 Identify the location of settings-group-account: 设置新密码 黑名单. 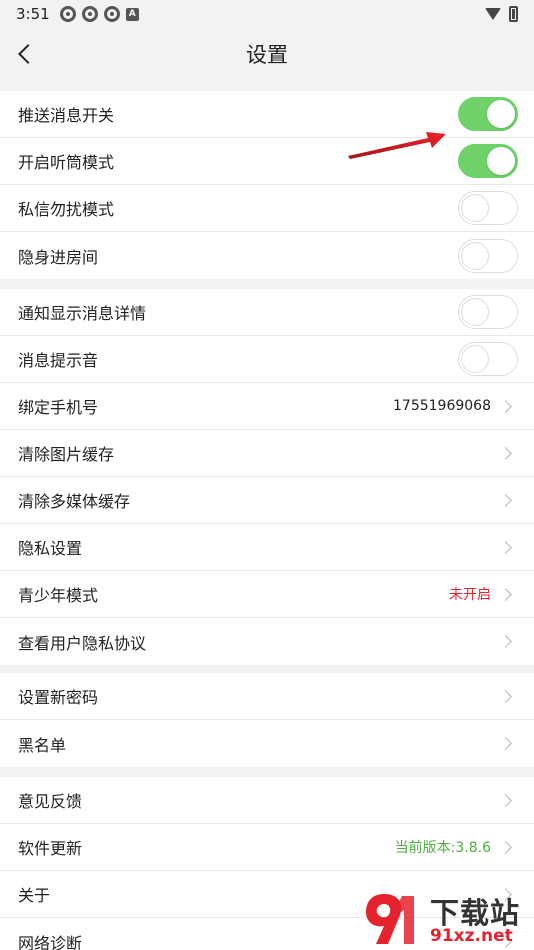
(267, 720).